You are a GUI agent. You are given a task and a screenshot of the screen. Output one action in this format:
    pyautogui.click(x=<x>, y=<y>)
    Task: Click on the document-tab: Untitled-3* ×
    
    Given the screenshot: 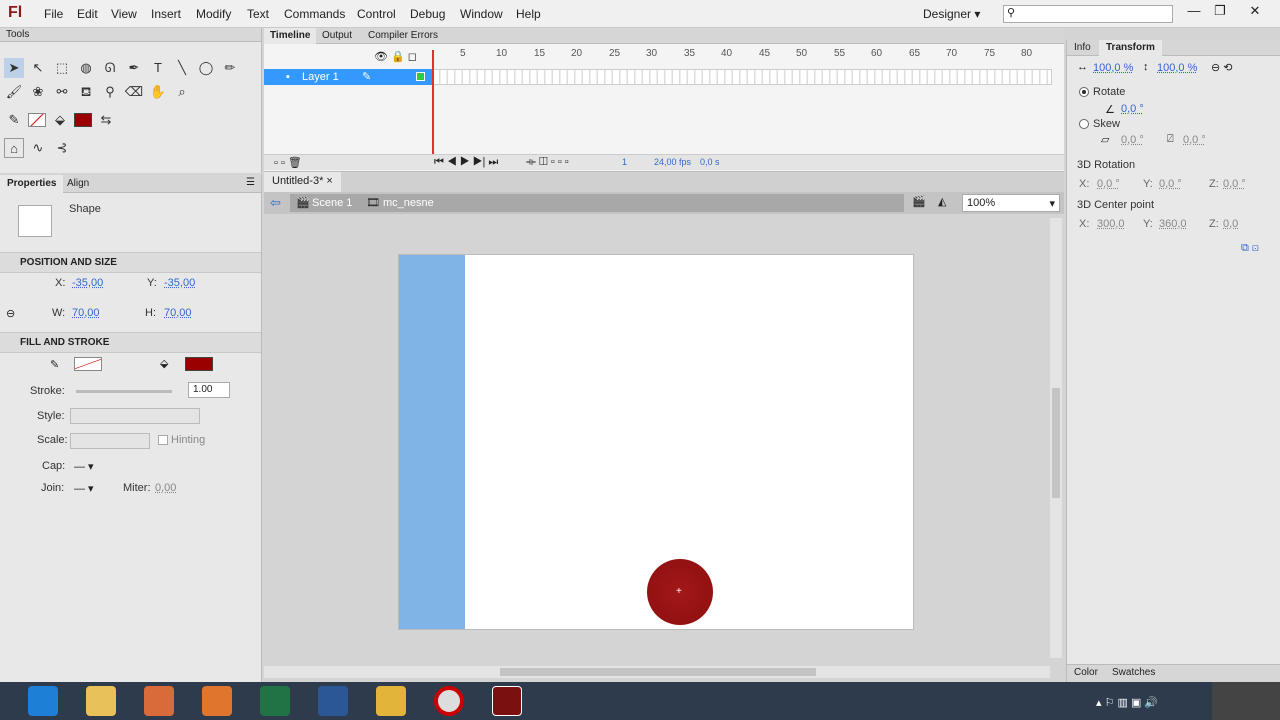 What is the action you would take?
    pyautogui.click(x=302, y=182)
    